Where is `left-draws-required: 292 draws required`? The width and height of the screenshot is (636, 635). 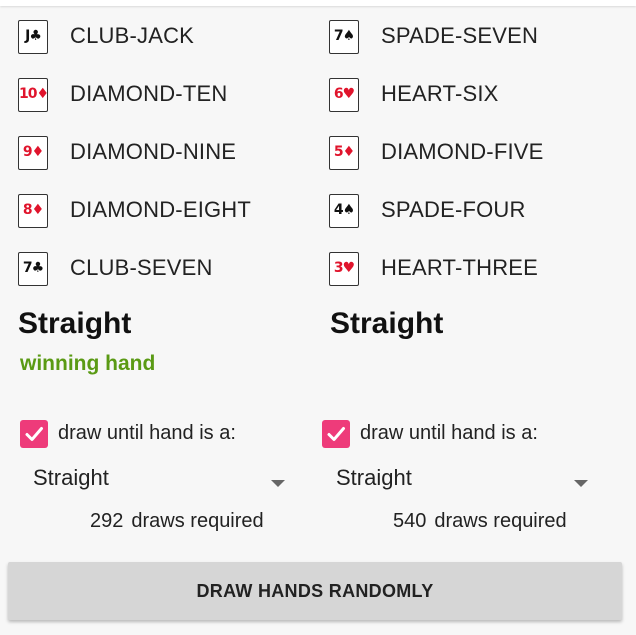 left-draws-required: 292 draws required is located at coordinates (177, 521).